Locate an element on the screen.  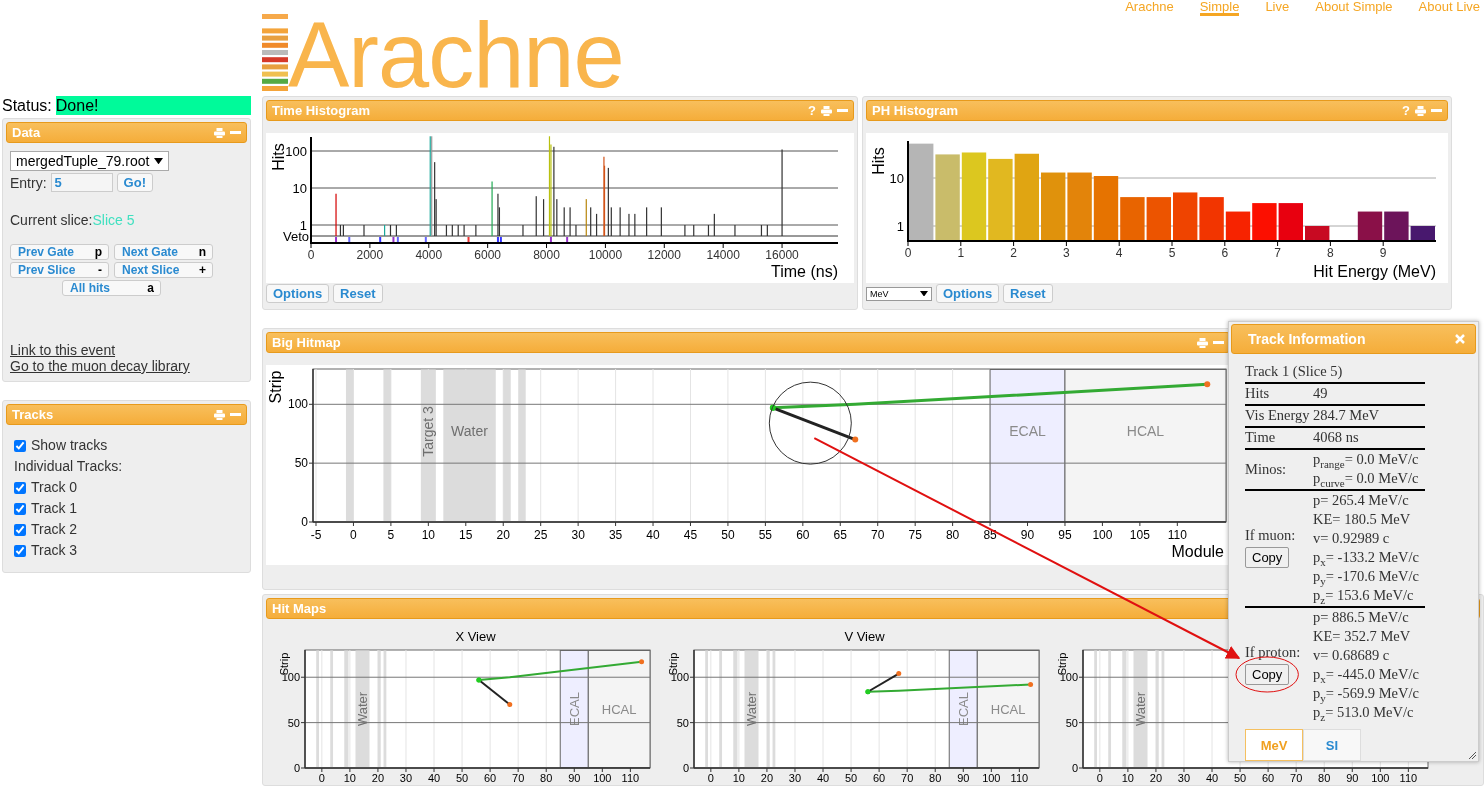
axis-label: Module is located at coordinates (1197, 551).